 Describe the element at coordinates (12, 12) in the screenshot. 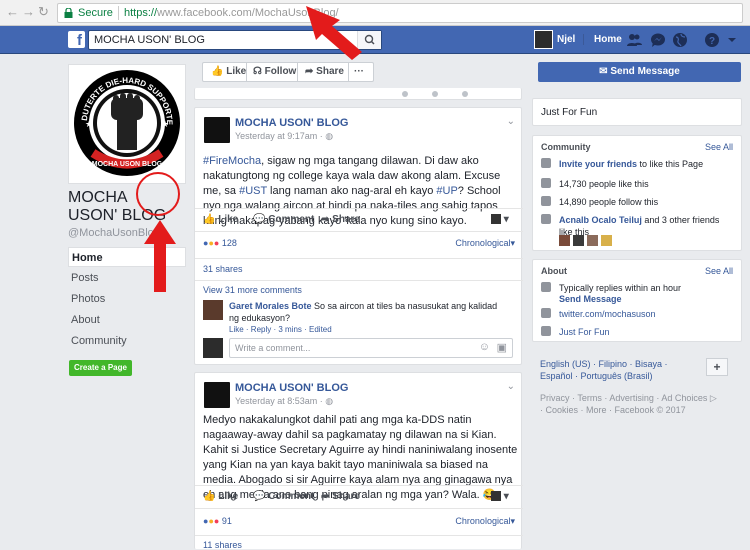

I see `back-icon: ←` at that location.